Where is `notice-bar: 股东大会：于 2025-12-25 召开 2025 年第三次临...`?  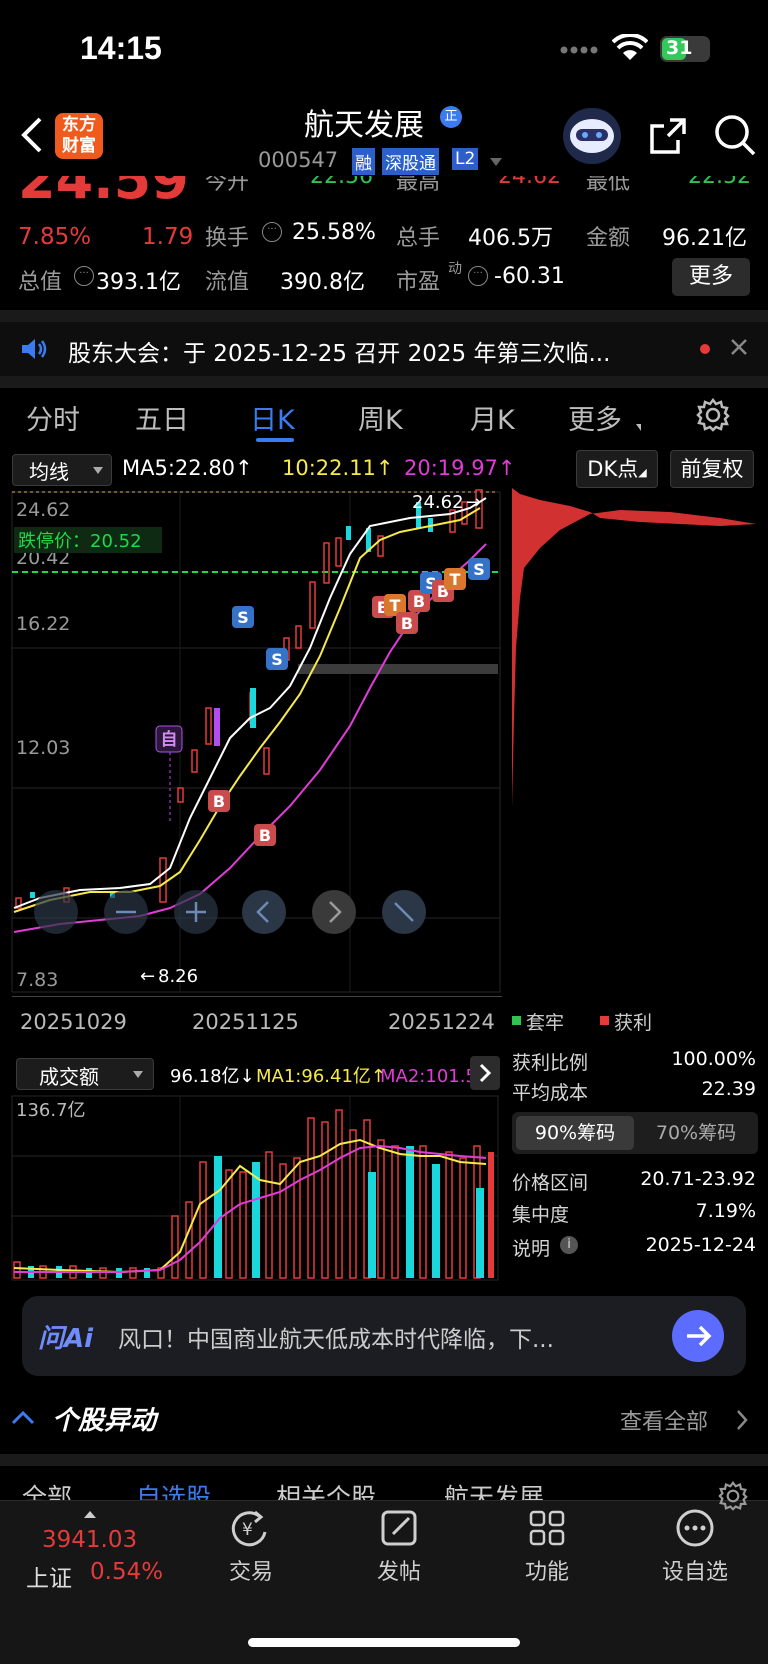 notice-bar: 股东大会：于 2025-12-25 召开 2025 年第三次临... is located at coordinates (384, 349).